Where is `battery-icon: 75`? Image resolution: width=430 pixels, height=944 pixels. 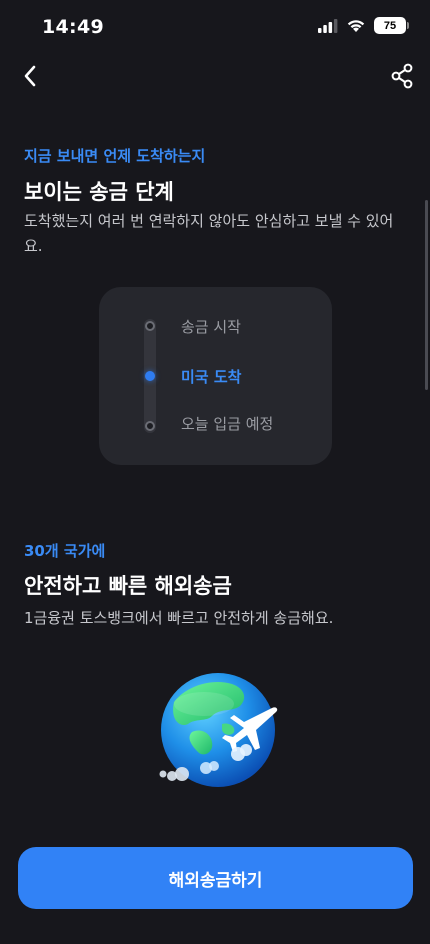
battery-icon: 75 is located at coordinates (391, 25).